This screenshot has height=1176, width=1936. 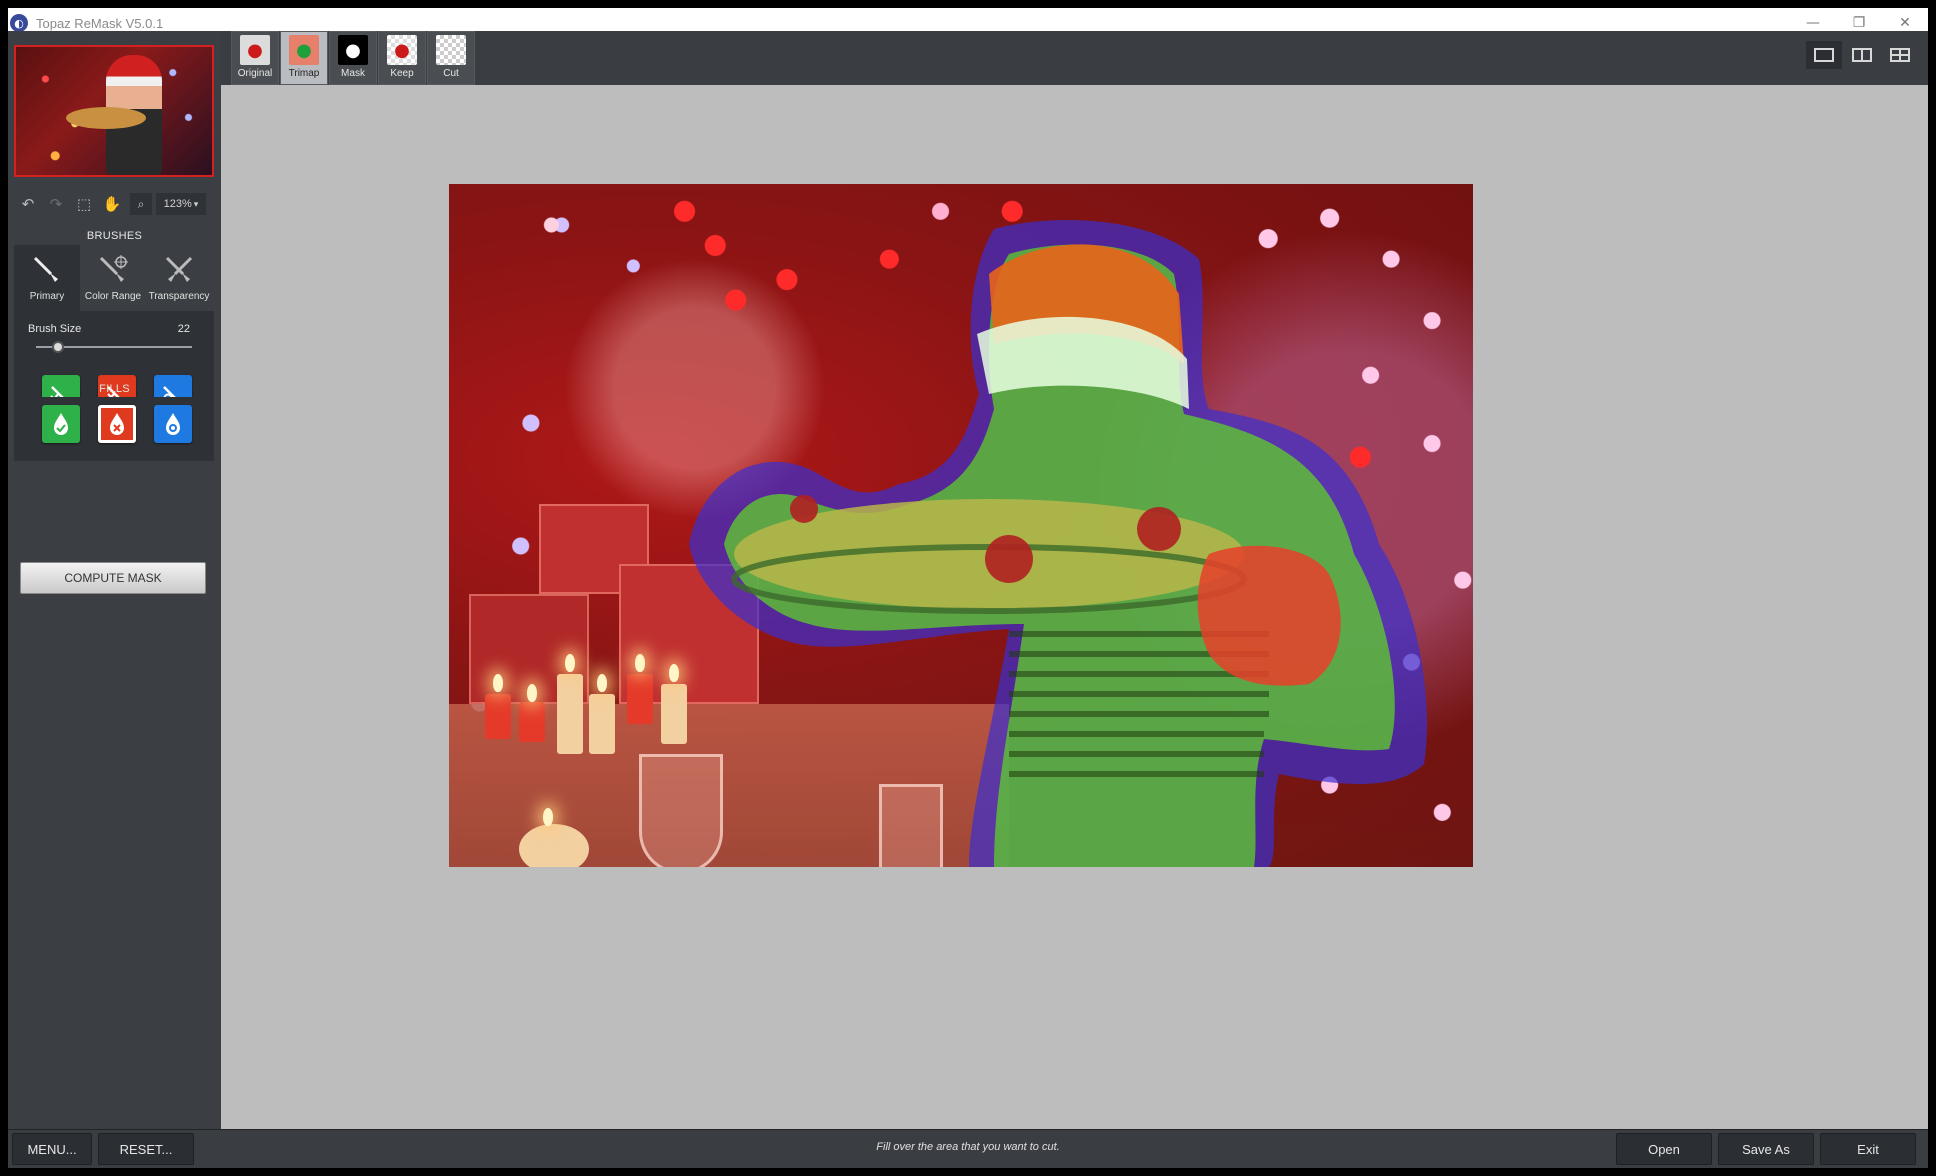 I want to click on cut-fill-icon, so click(x=117, y=424).